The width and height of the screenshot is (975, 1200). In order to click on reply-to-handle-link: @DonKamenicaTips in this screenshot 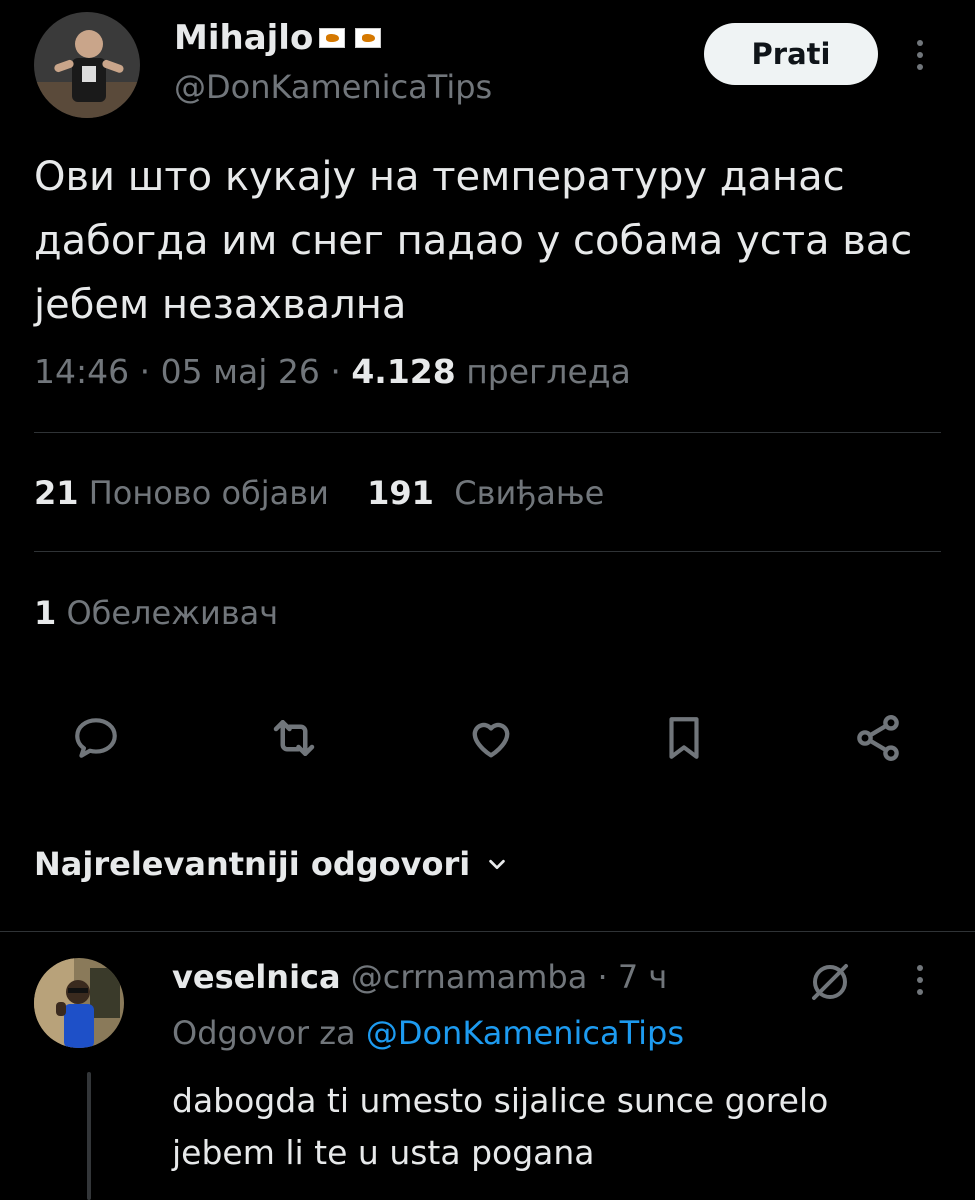, I will do `click(525, 1033)`.